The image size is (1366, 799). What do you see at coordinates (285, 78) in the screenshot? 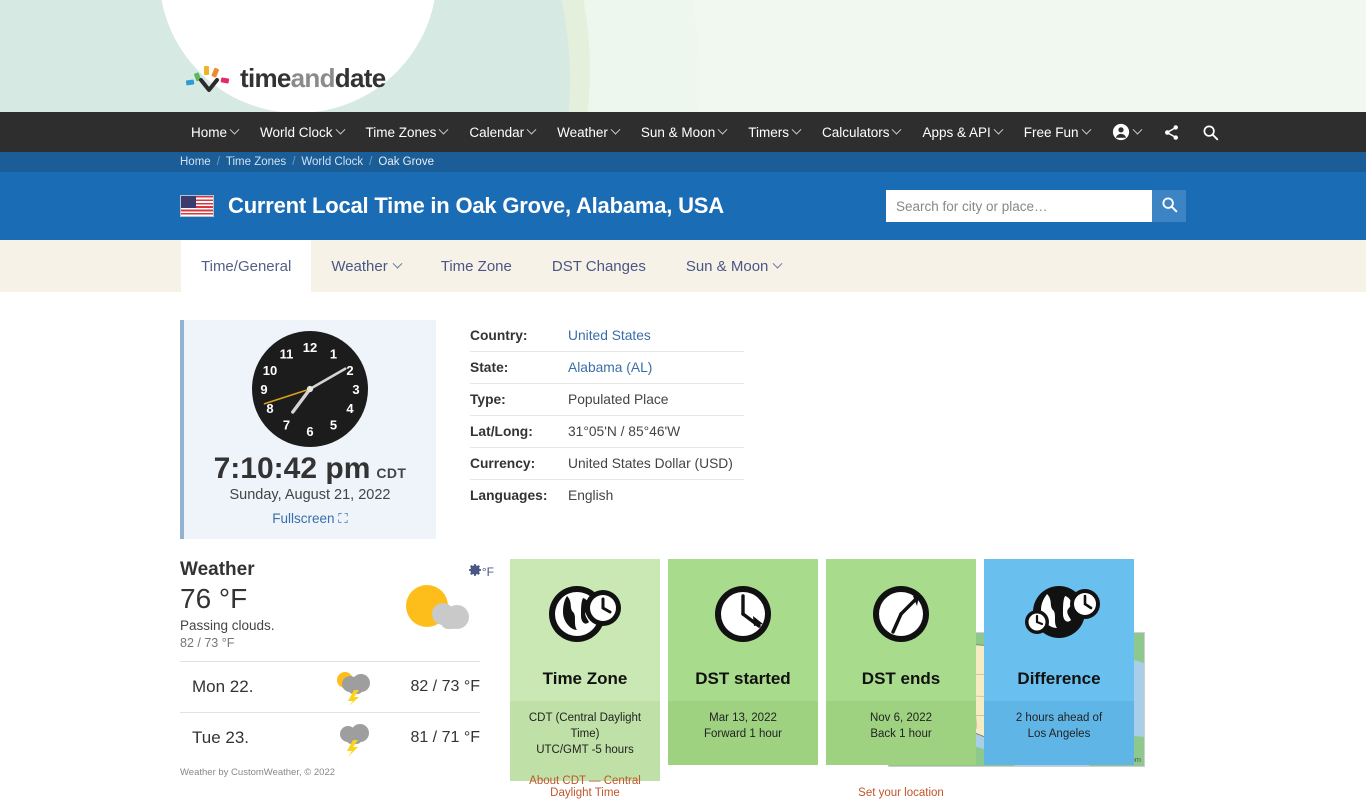
I see `site-logo: timeanddate` at bounding box center [285, 78].